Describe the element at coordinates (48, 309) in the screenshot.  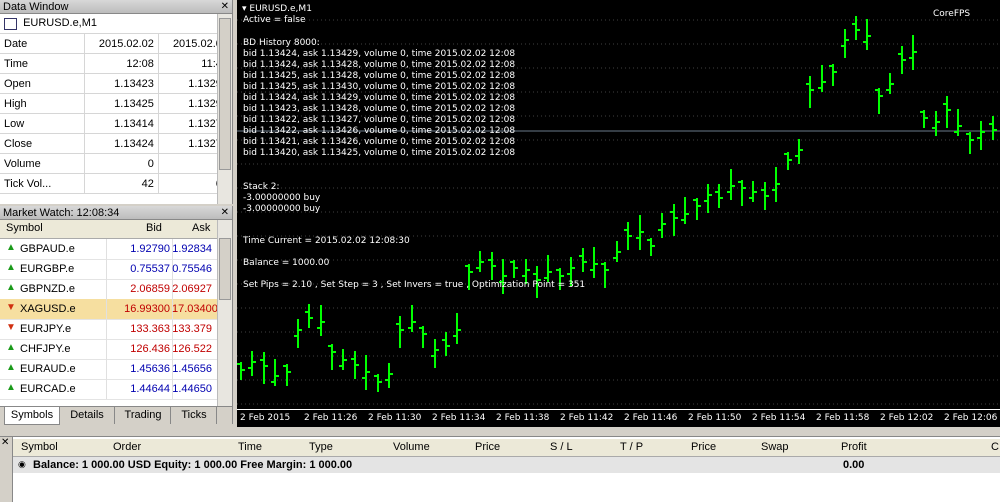
I see `symbol-name: XAGUSD.e` at that location.